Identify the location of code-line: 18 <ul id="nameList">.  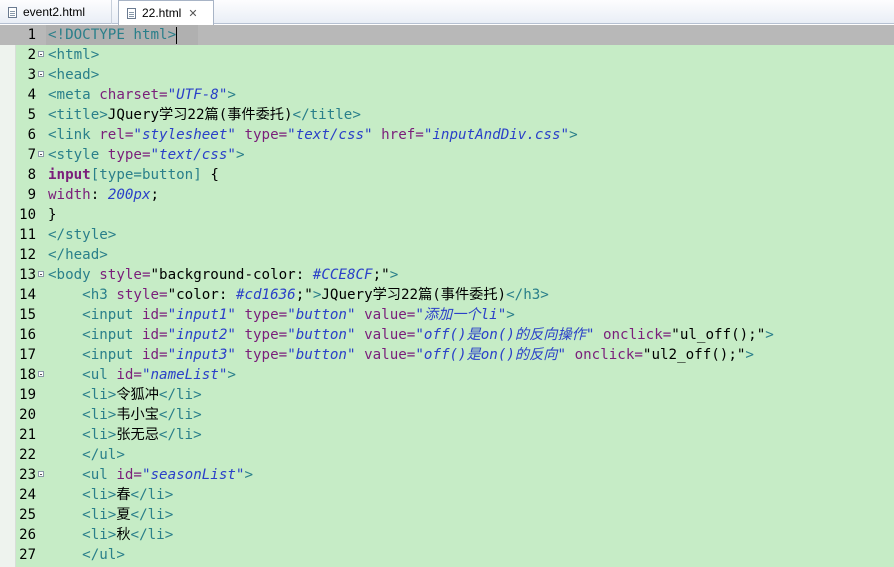
(447, 375).